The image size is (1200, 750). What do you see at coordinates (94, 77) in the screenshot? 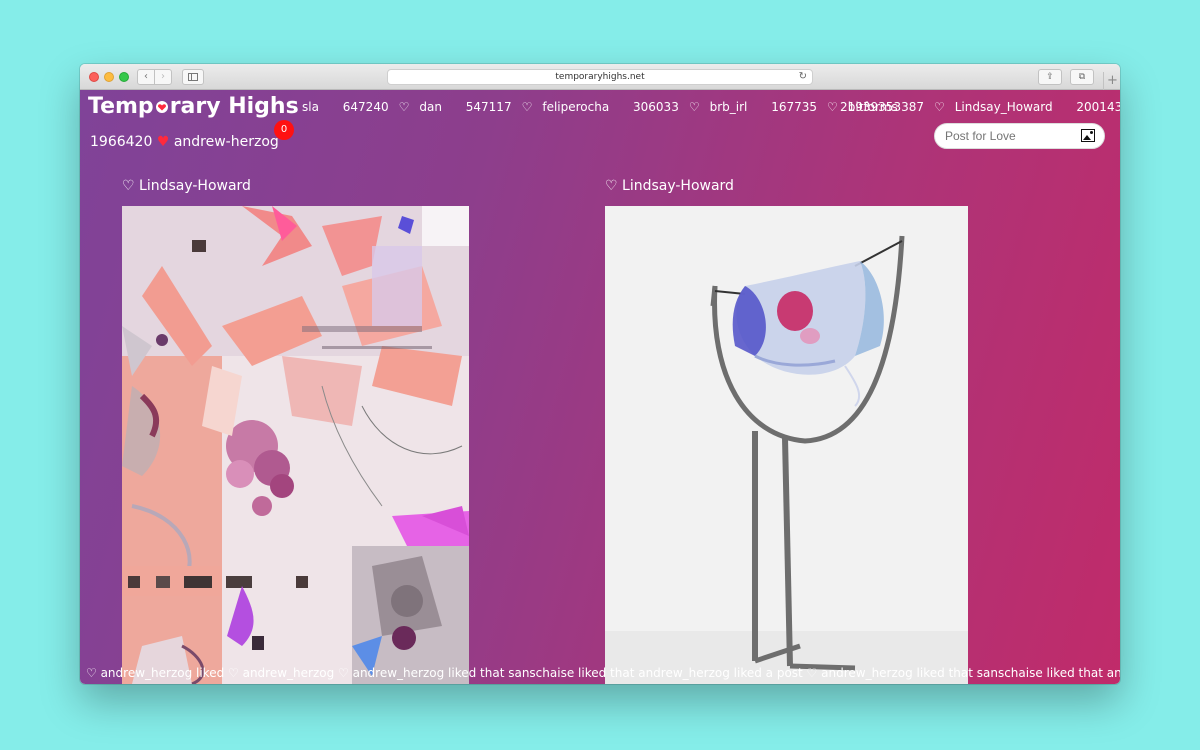
I see `close-window-button` at bounding box center [94, 77].